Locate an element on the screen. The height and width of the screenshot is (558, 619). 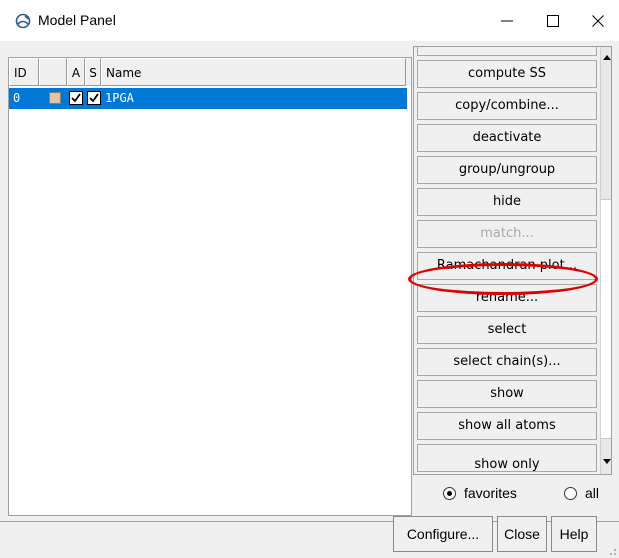
close-icon is located at coordinates (598, 20).